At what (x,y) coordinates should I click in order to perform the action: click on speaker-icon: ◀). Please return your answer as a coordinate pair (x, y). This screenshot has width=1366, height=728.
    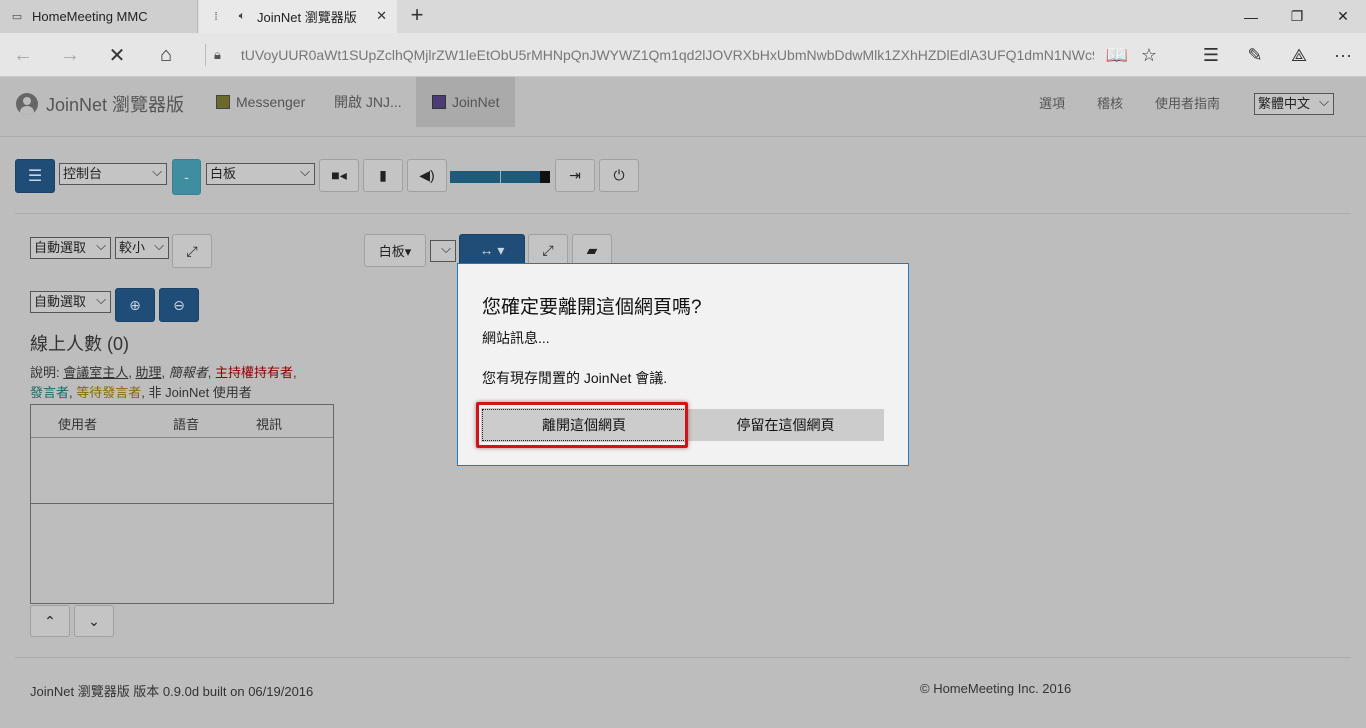
    Looking at the image, I should click on (427, 175).